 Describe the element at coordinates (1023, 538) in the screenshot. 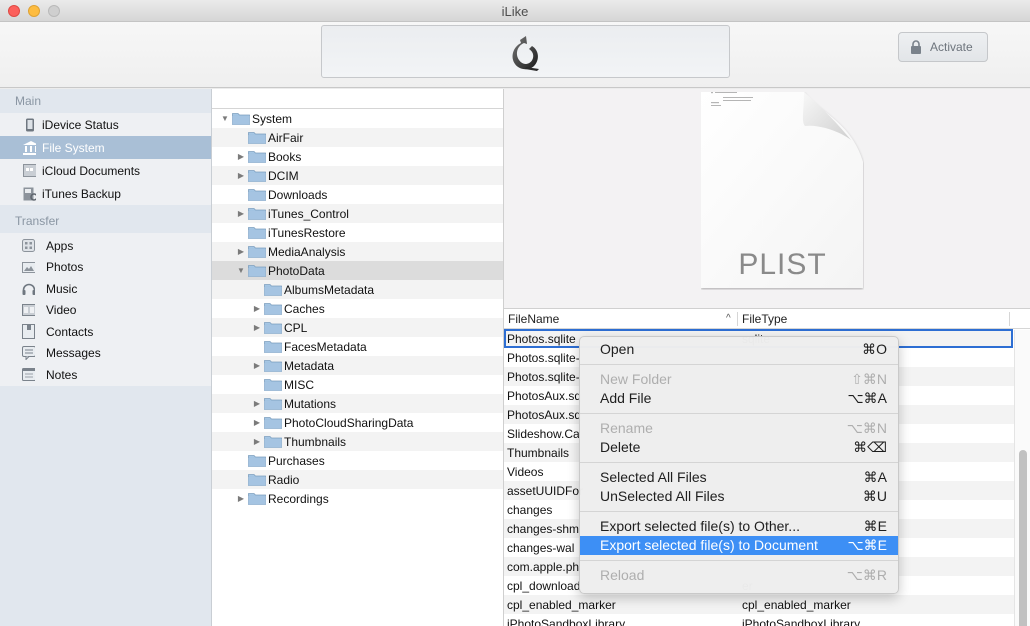

I see `scrollbar-thumb` at that location.